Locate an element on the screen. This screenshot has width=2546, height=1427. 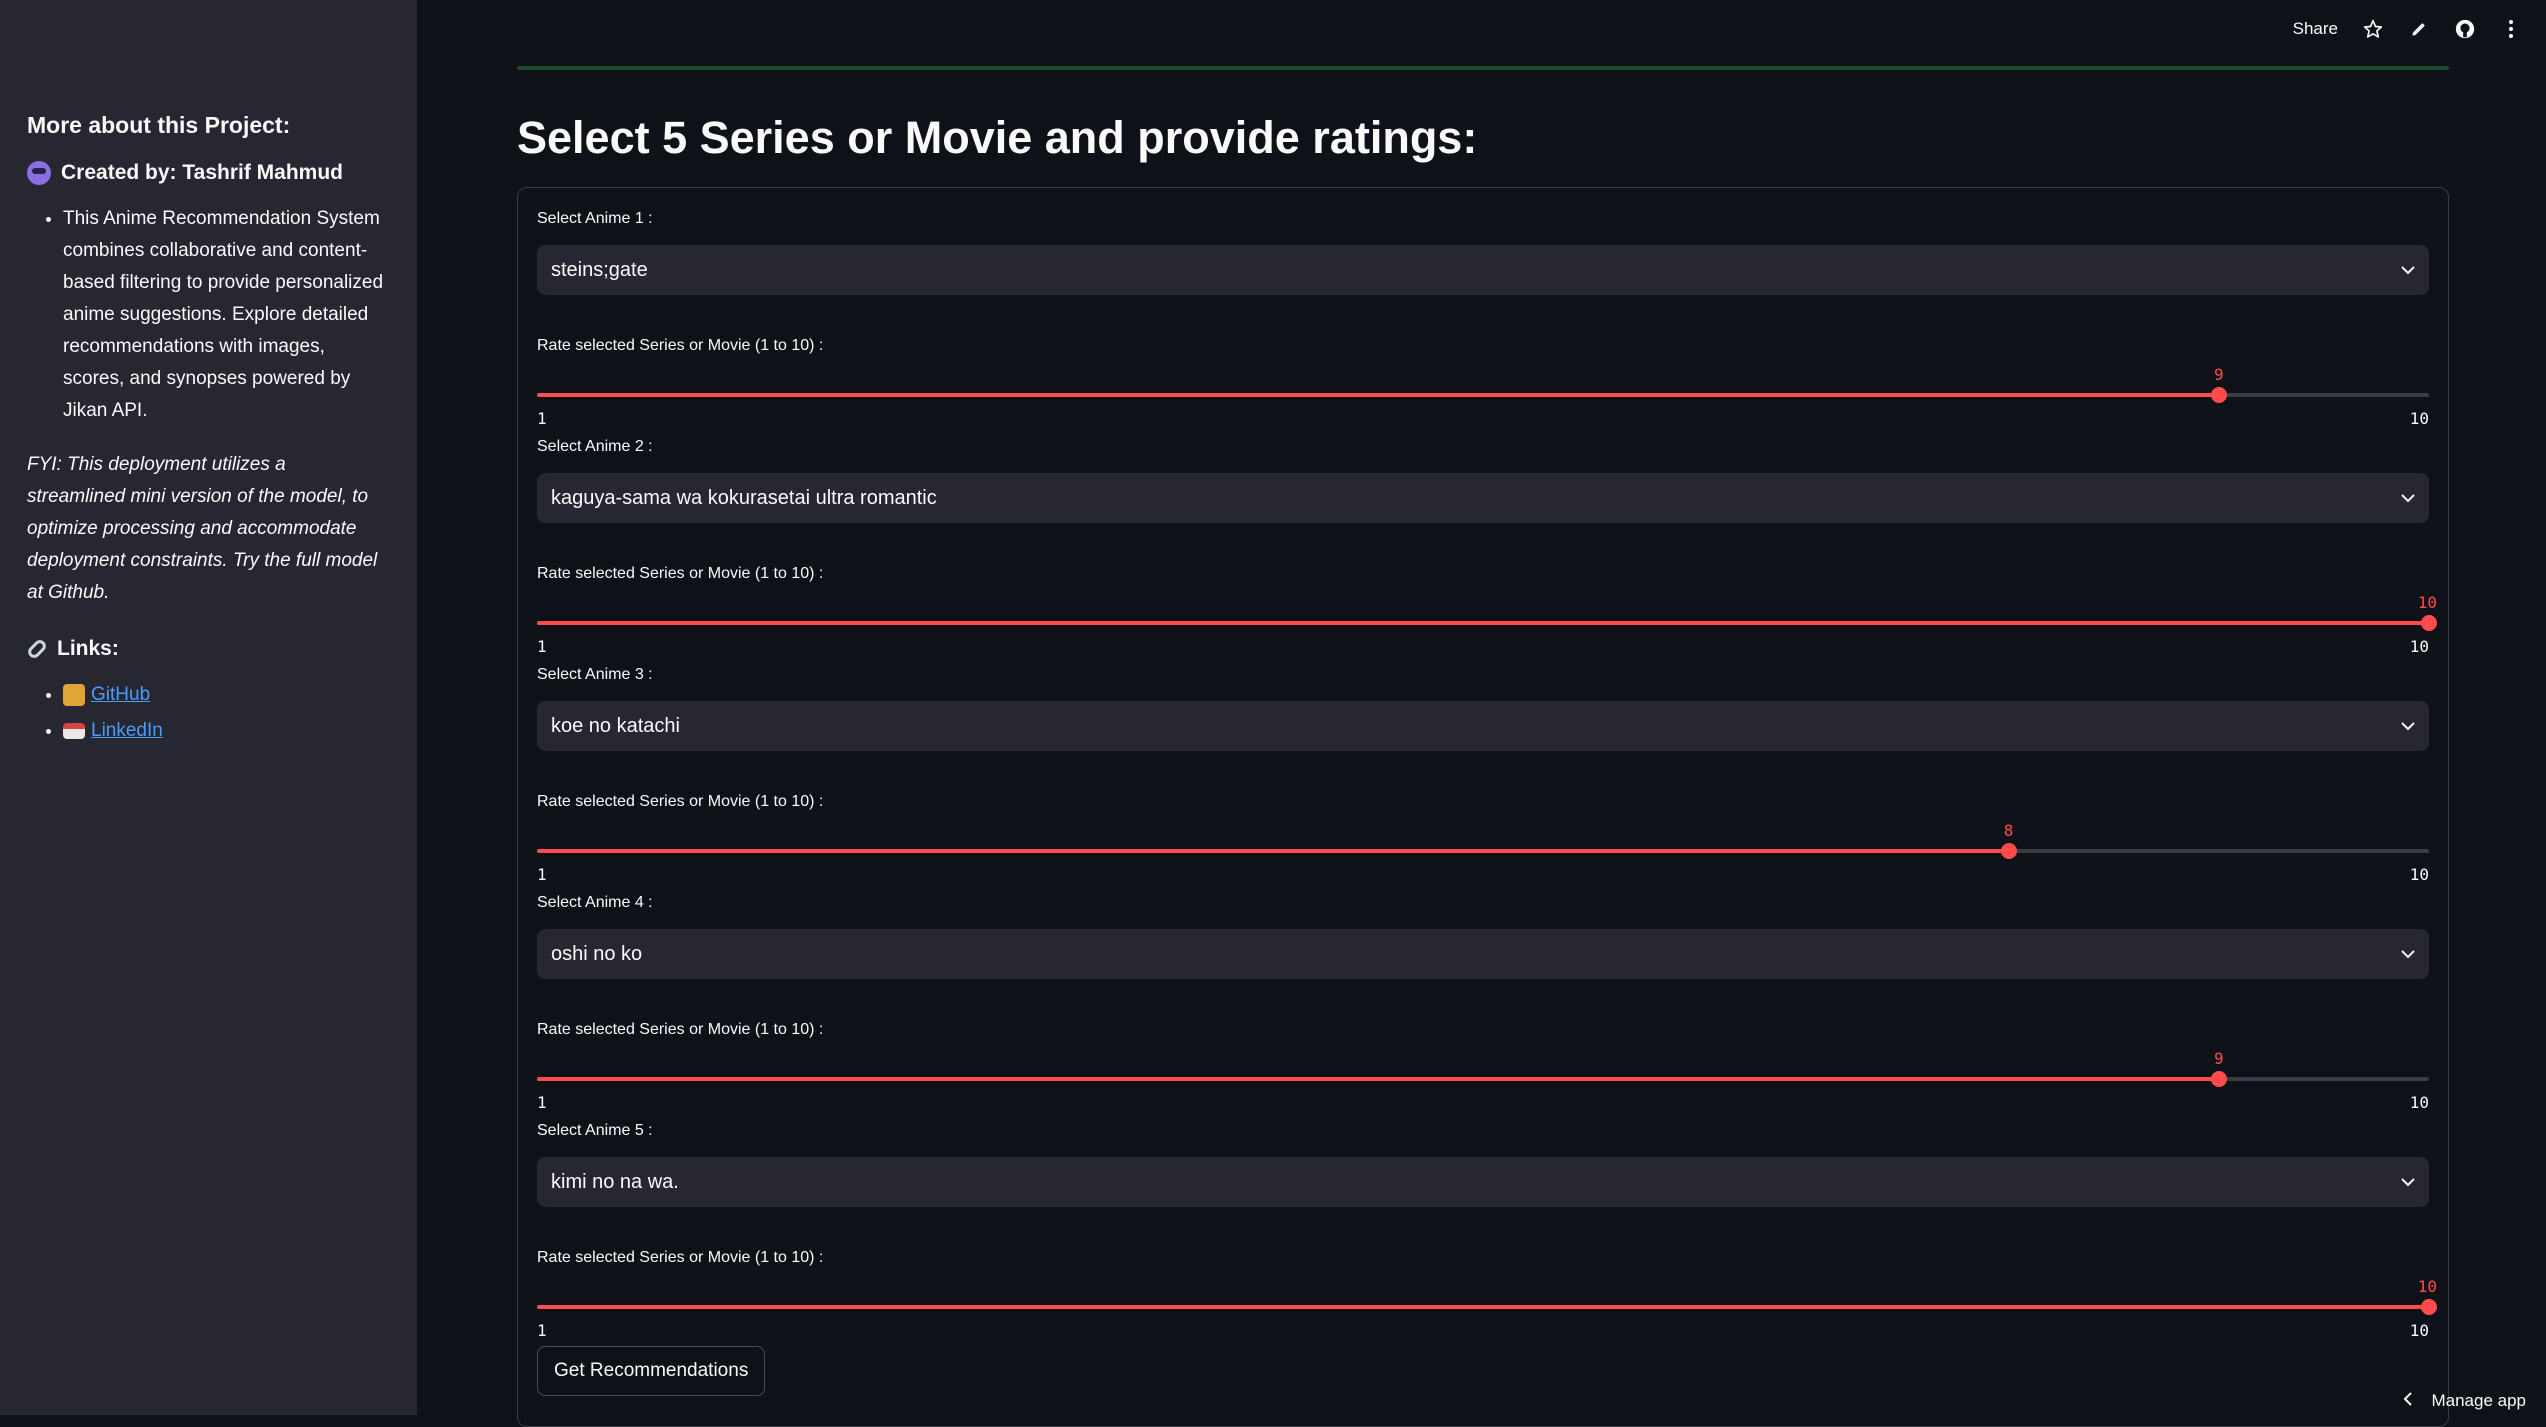
share-button: Share is located at coordinates (2315, 29).